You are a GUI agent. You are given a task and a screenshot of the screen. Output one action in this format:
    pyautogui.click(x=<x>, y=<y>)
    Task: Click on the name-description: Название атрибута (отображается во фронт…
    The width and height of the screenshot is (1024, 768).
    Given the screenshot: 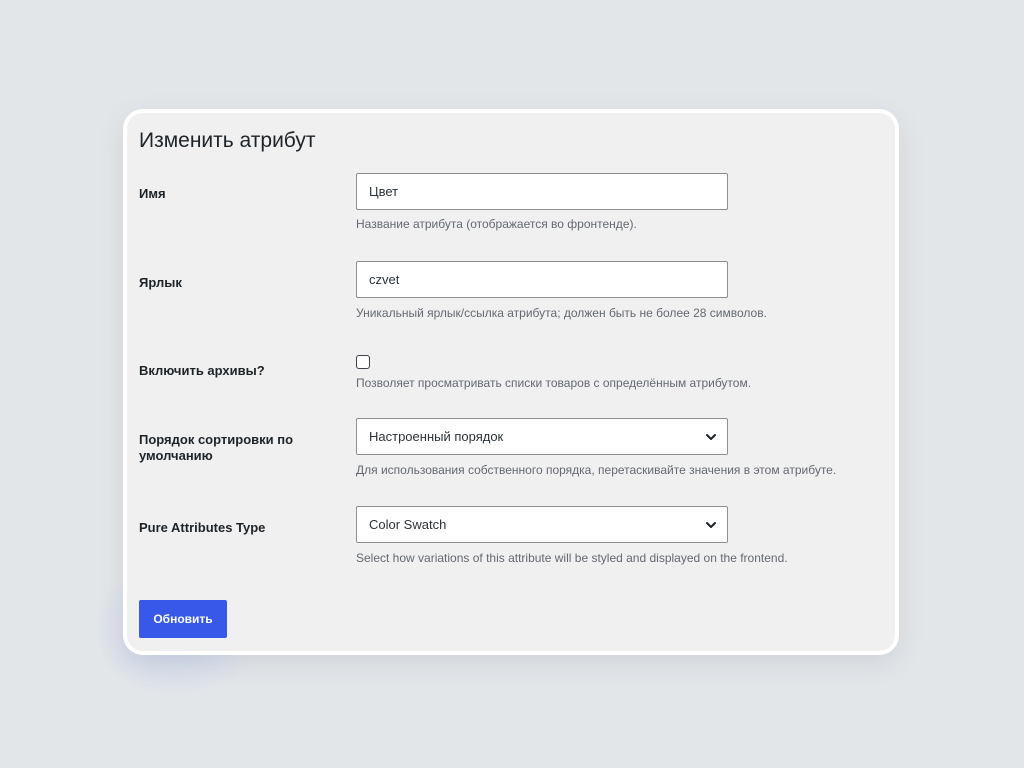 What is the action you would take?
    pyautogui.click(x=496, y=224)
    